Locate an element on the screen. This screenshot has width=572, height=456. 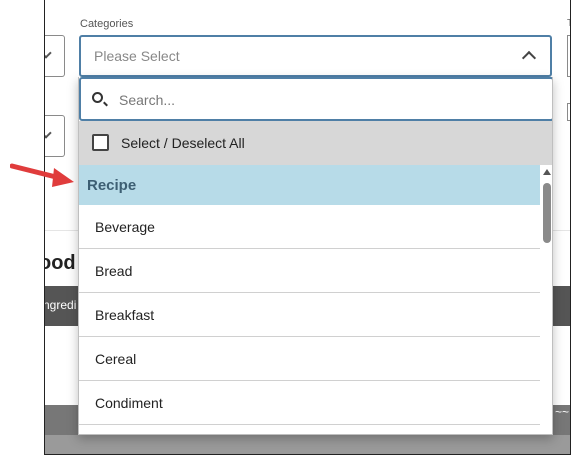
search-box is located at coordinates (315, 99).